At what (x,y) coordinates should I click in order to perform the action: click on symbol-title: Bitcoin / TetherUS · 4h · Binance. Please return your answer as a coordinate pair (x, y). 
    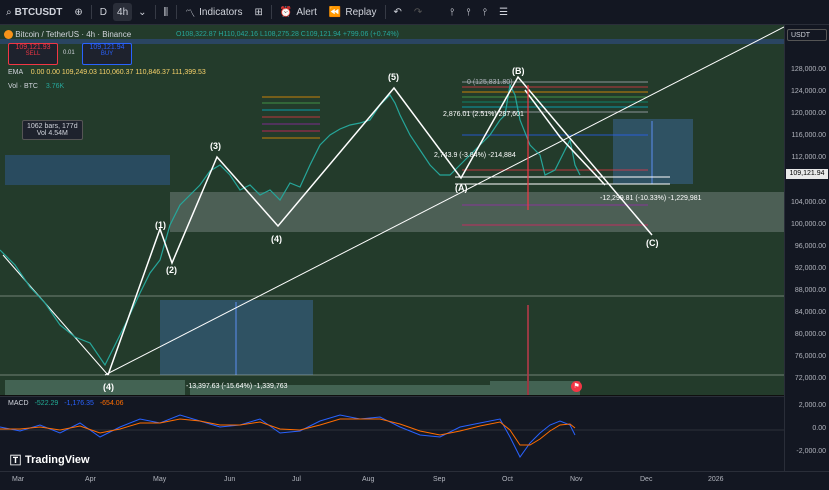
    Looking at the image, I should click on (73, 34).